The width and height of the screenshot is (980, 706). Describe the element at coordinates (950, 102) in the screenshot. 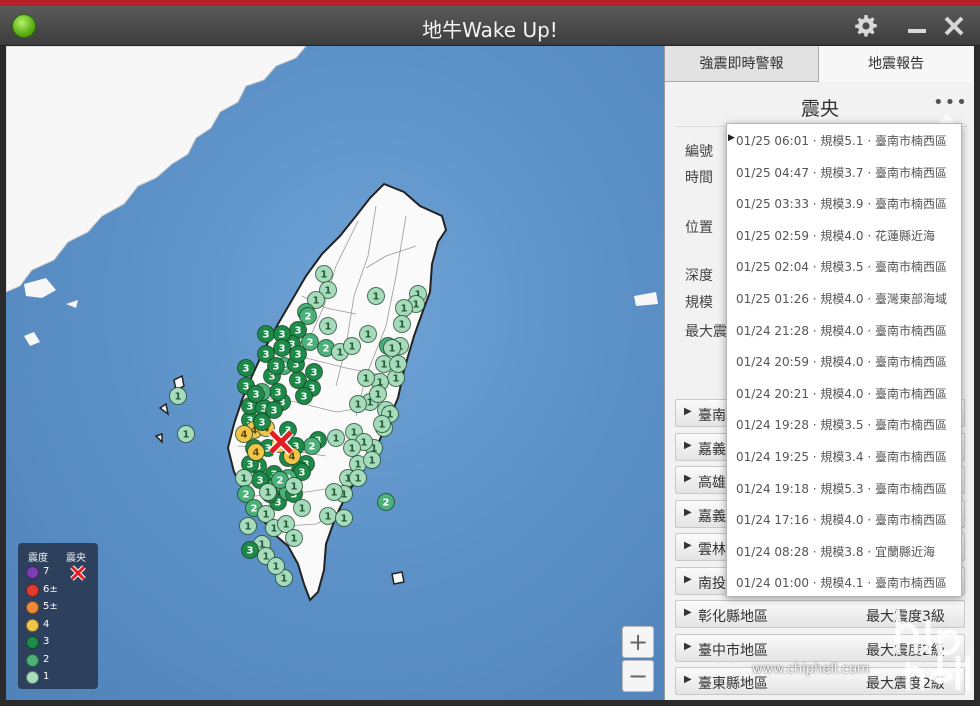

I see `more-options-button: •••` at that location.